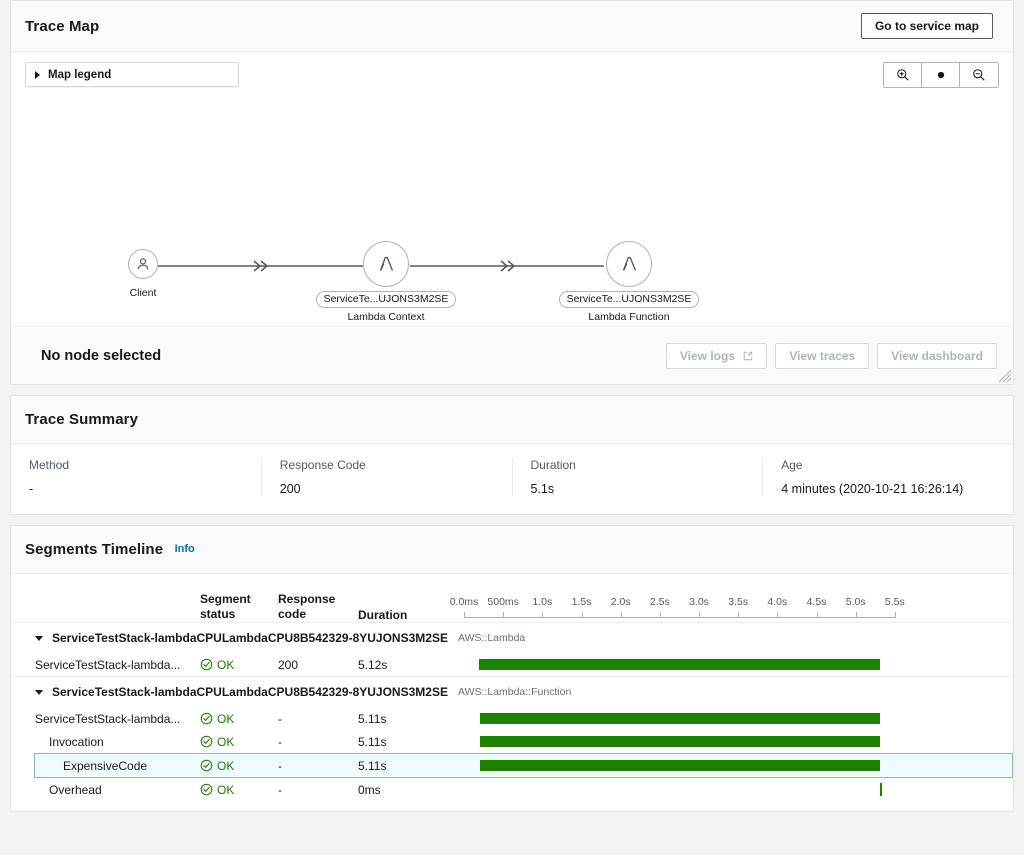  What do you see at coordinates (292, 614) in the screenshot?
I see `column-header-response-code-line2: code` at bounding box center [292, 614].